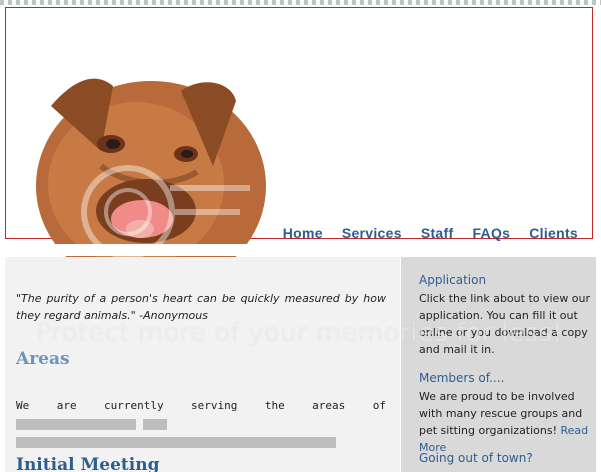 Image resolution: width=601 pixels, height=472 pixels. Describe the element at coordinates (553, 233) in the screenshot. I see `nav-clients-link: Clients` at that location.